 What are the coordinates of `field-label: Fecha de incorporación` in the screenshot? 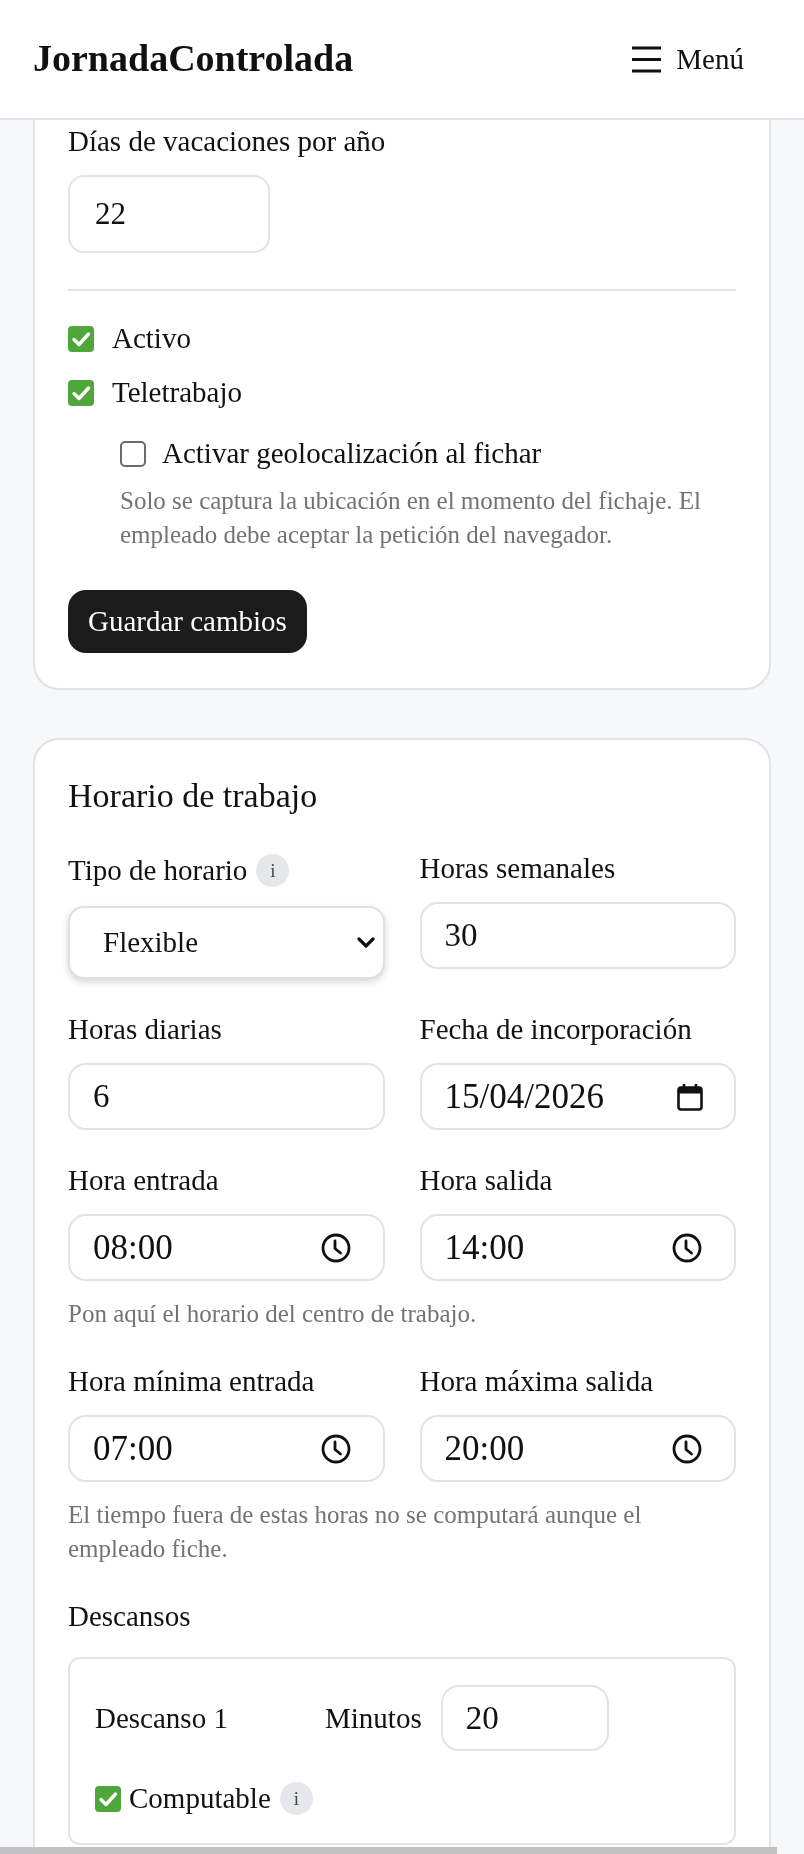 It's located at (555, 1029).